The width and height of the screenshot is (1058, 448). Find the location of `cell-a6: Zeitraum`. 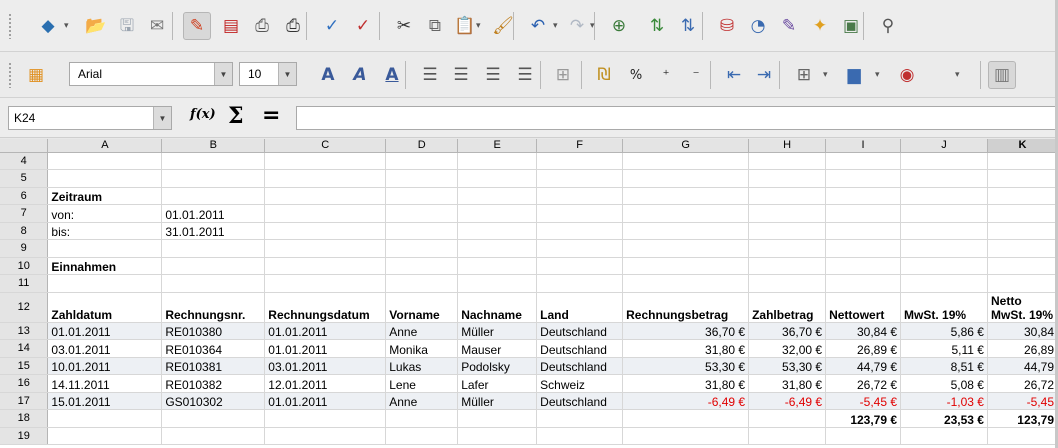

cell-a6: Zeitraum is located at coordinates (105, 196).